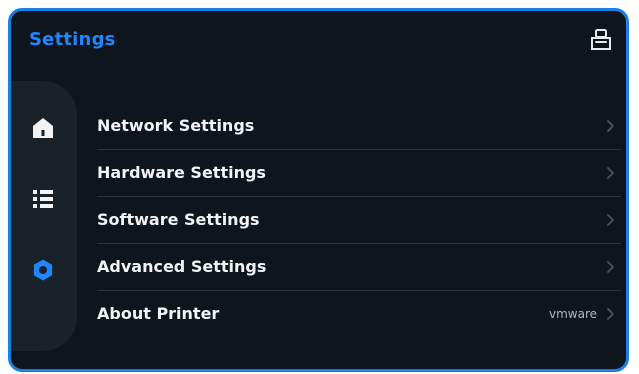  I want to click on printer-model-value: vmware, so click(572, 314).